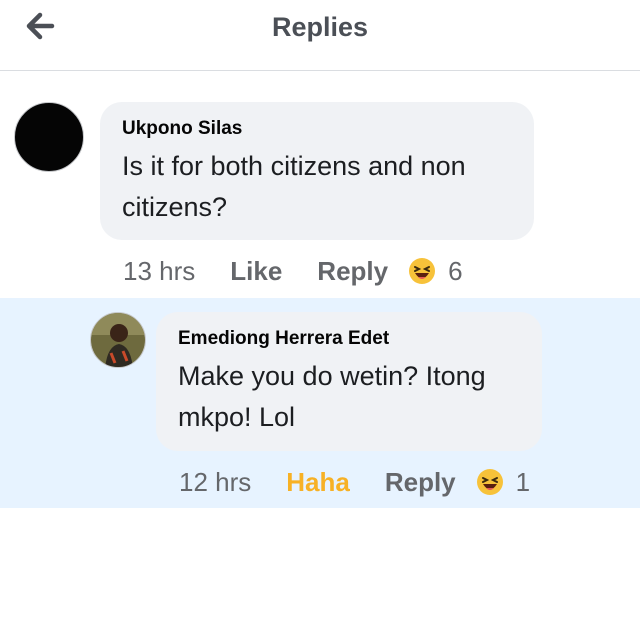 The width and height of the screenshot is (640, 644). What do you see at coordinates (318, 482) in the screenshot?
I see `haha-reaction-button: Haha` at bounding box center [318, 482].